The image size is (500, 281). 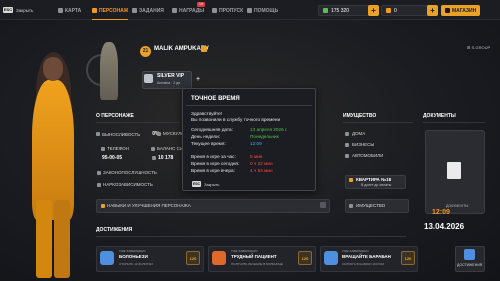 I want to click on add-cash-button: +, so click(x=373, y=10).